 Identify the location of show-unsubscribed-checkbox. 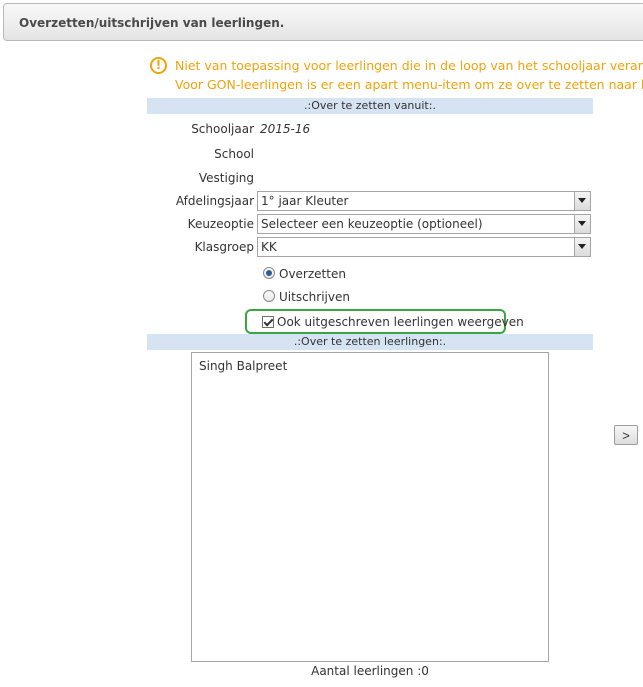
(268, 322).